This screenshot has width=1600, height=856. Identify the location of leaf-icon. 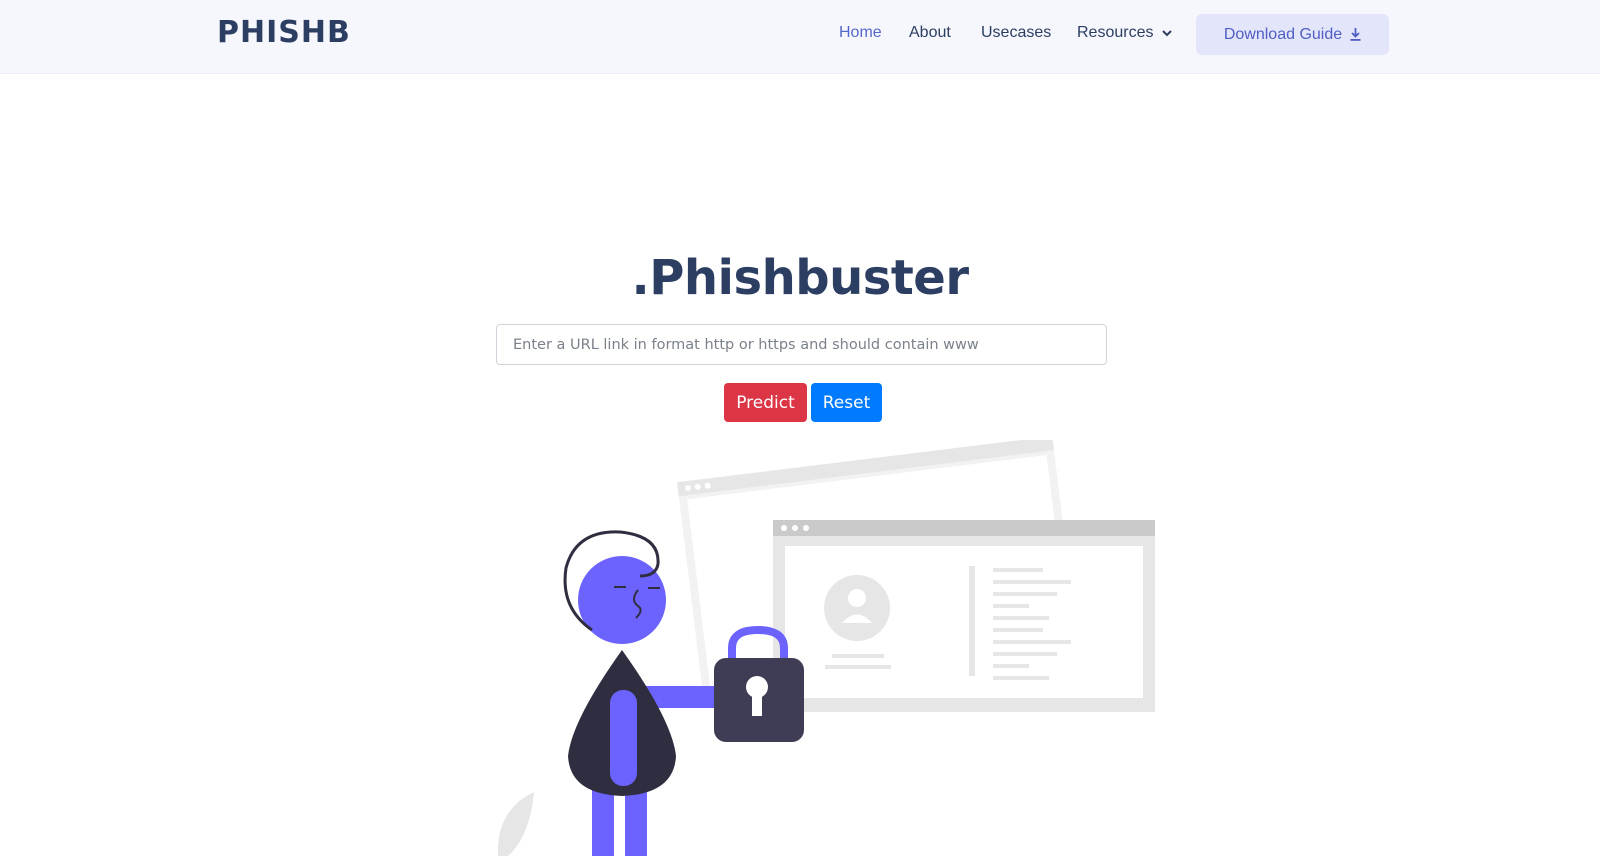
(515, 824).